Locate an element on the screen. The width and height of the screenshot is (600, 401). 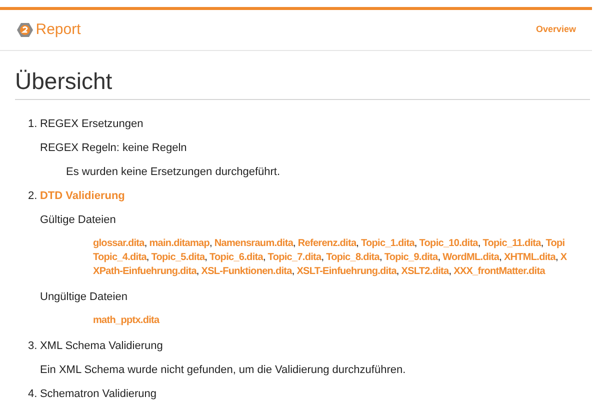
subsection-heading: Ungültige Dateien is located at coordinates (83, 298).